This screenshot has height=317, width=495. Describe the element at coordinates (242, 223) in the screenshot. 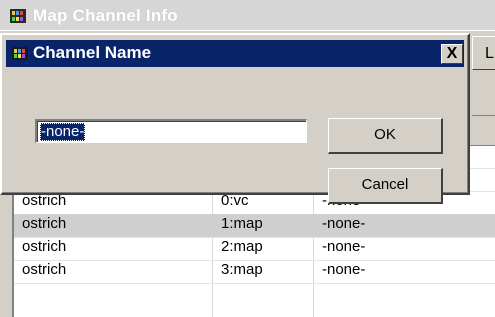

I see `table-cell-channel: 1:map` at that location.